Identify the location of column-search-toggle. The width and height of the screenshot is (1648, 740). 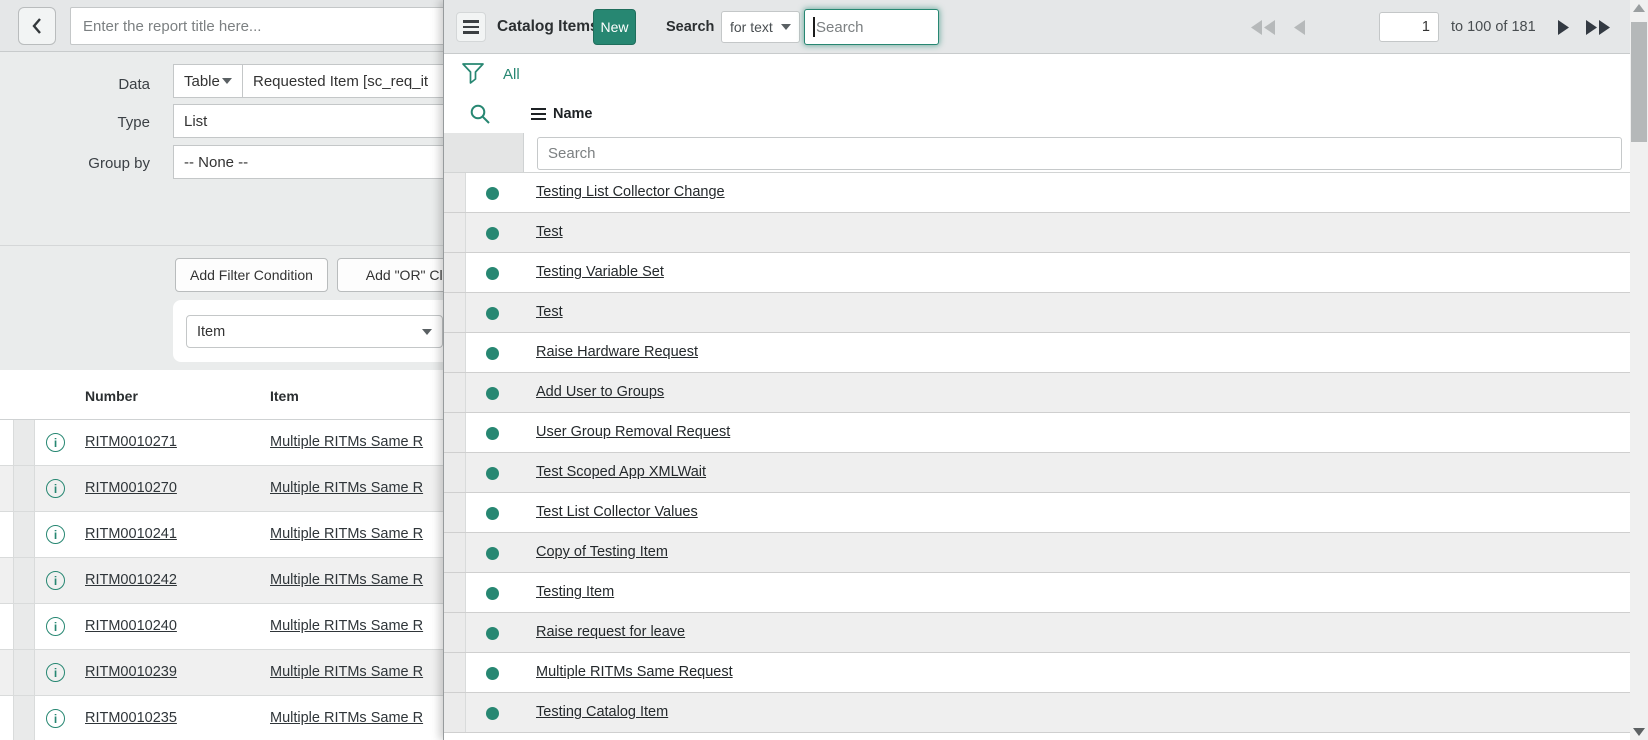
(480, 114).